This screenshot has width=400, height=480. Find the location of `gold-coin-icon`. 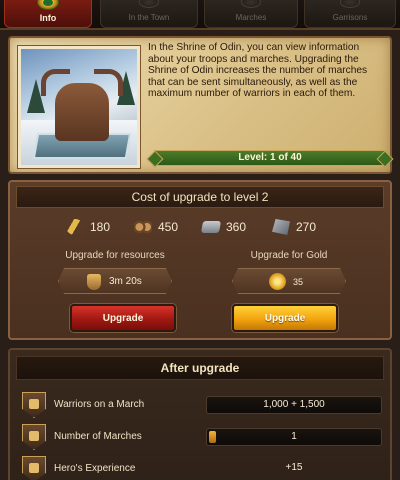

gold-coin-icon is located at coordinates (277, 281).